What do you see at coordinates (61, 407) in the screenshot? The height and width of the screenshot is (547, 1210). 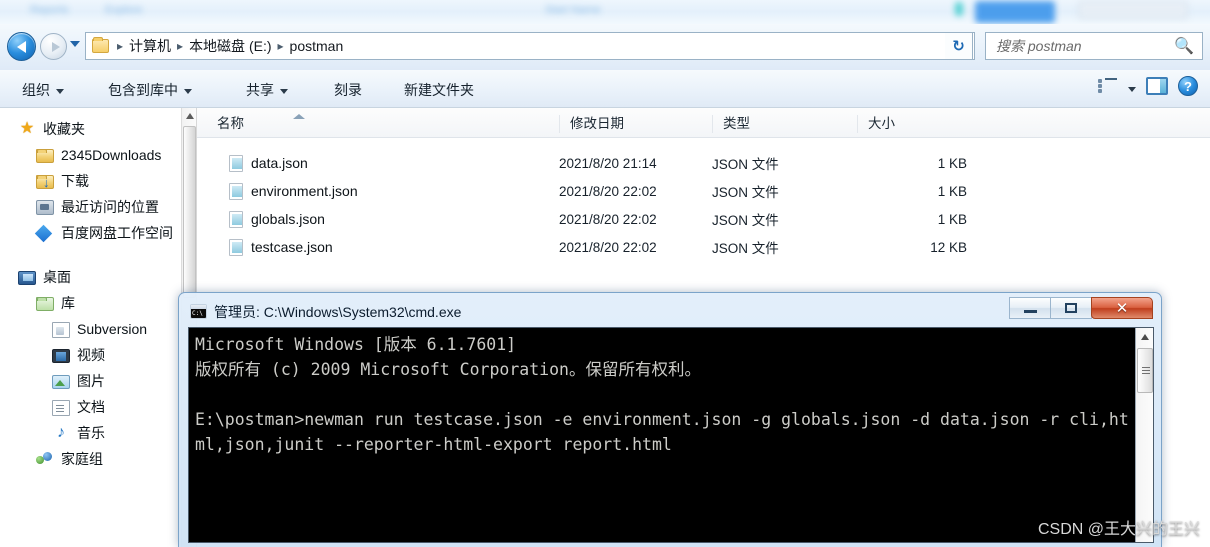 I see `document-icon` at bounding box center [61, 407].